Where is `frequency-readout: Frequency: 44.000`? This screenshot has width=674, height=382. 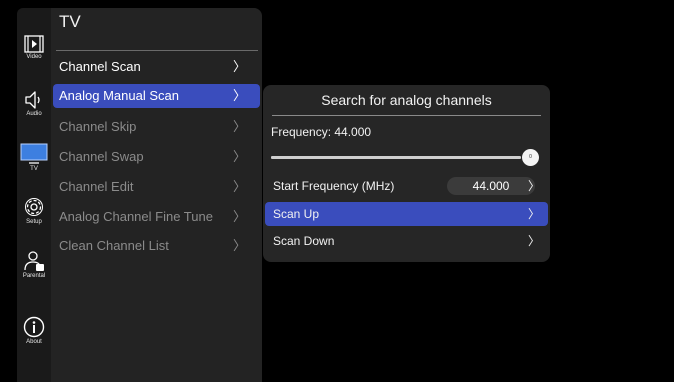
frequency-readout: Frequency: 44.000 is located at coordinates (321, 132).